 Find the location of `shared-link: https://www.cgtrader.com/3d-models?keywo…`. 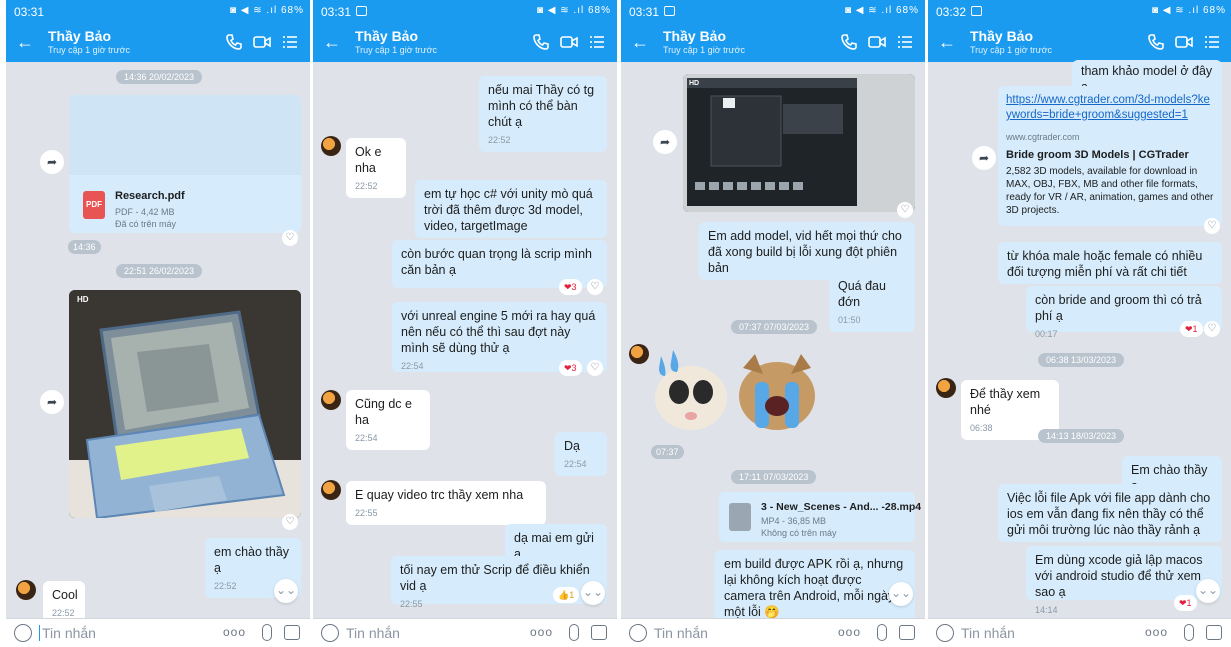

shared-link: https://www.cgtrader.com/3d-models?keywo… is located at coordinates (1110, 108).